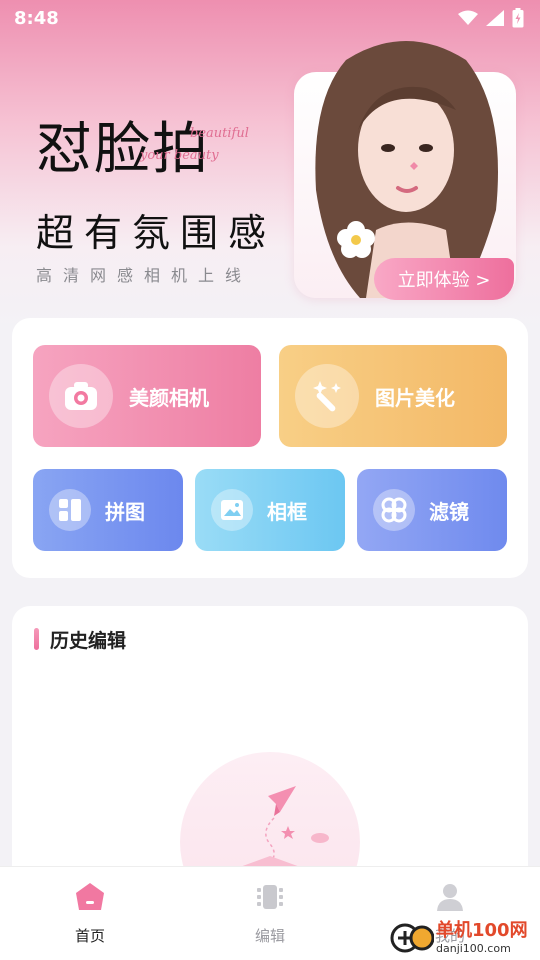 This screenshot has width=540, height=960. I want to click on edit-icon, so click(270, 897).